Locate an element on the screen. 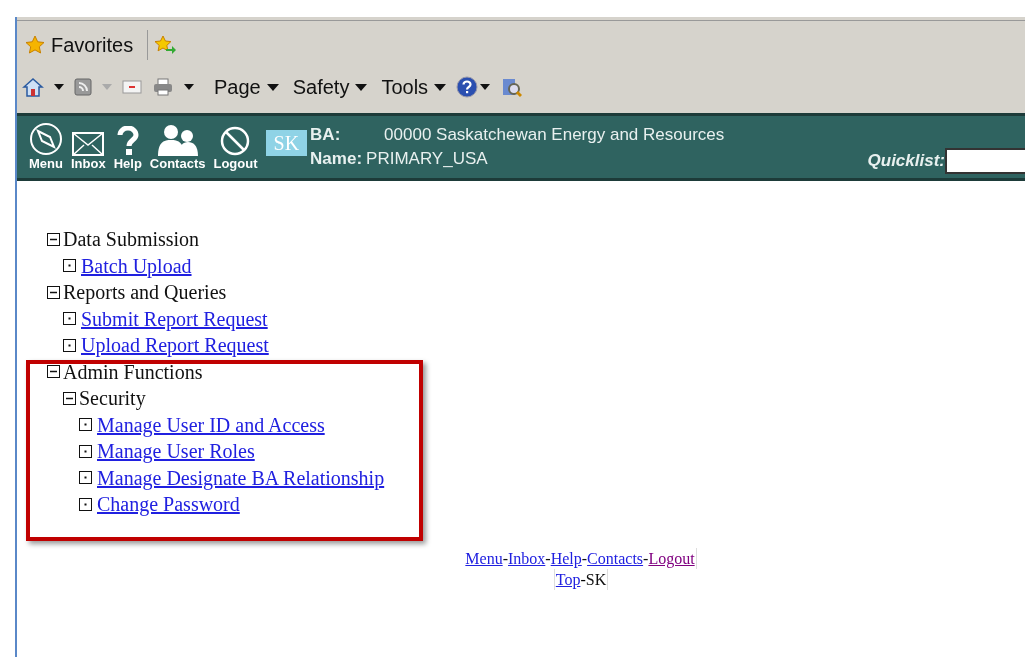 The height and width of the screenshot is (657, 1025). tree-link: Submit Report Request is located at coordinates (173, 318).